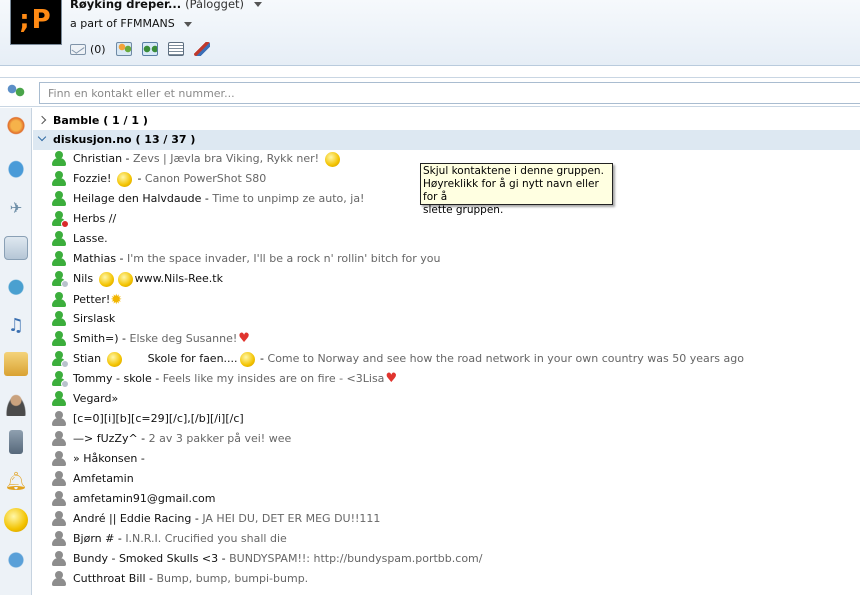  What do you see at coordinates (78, 49) in the screenshot?
I see `mail-icon` at bounding box center [78, 49].